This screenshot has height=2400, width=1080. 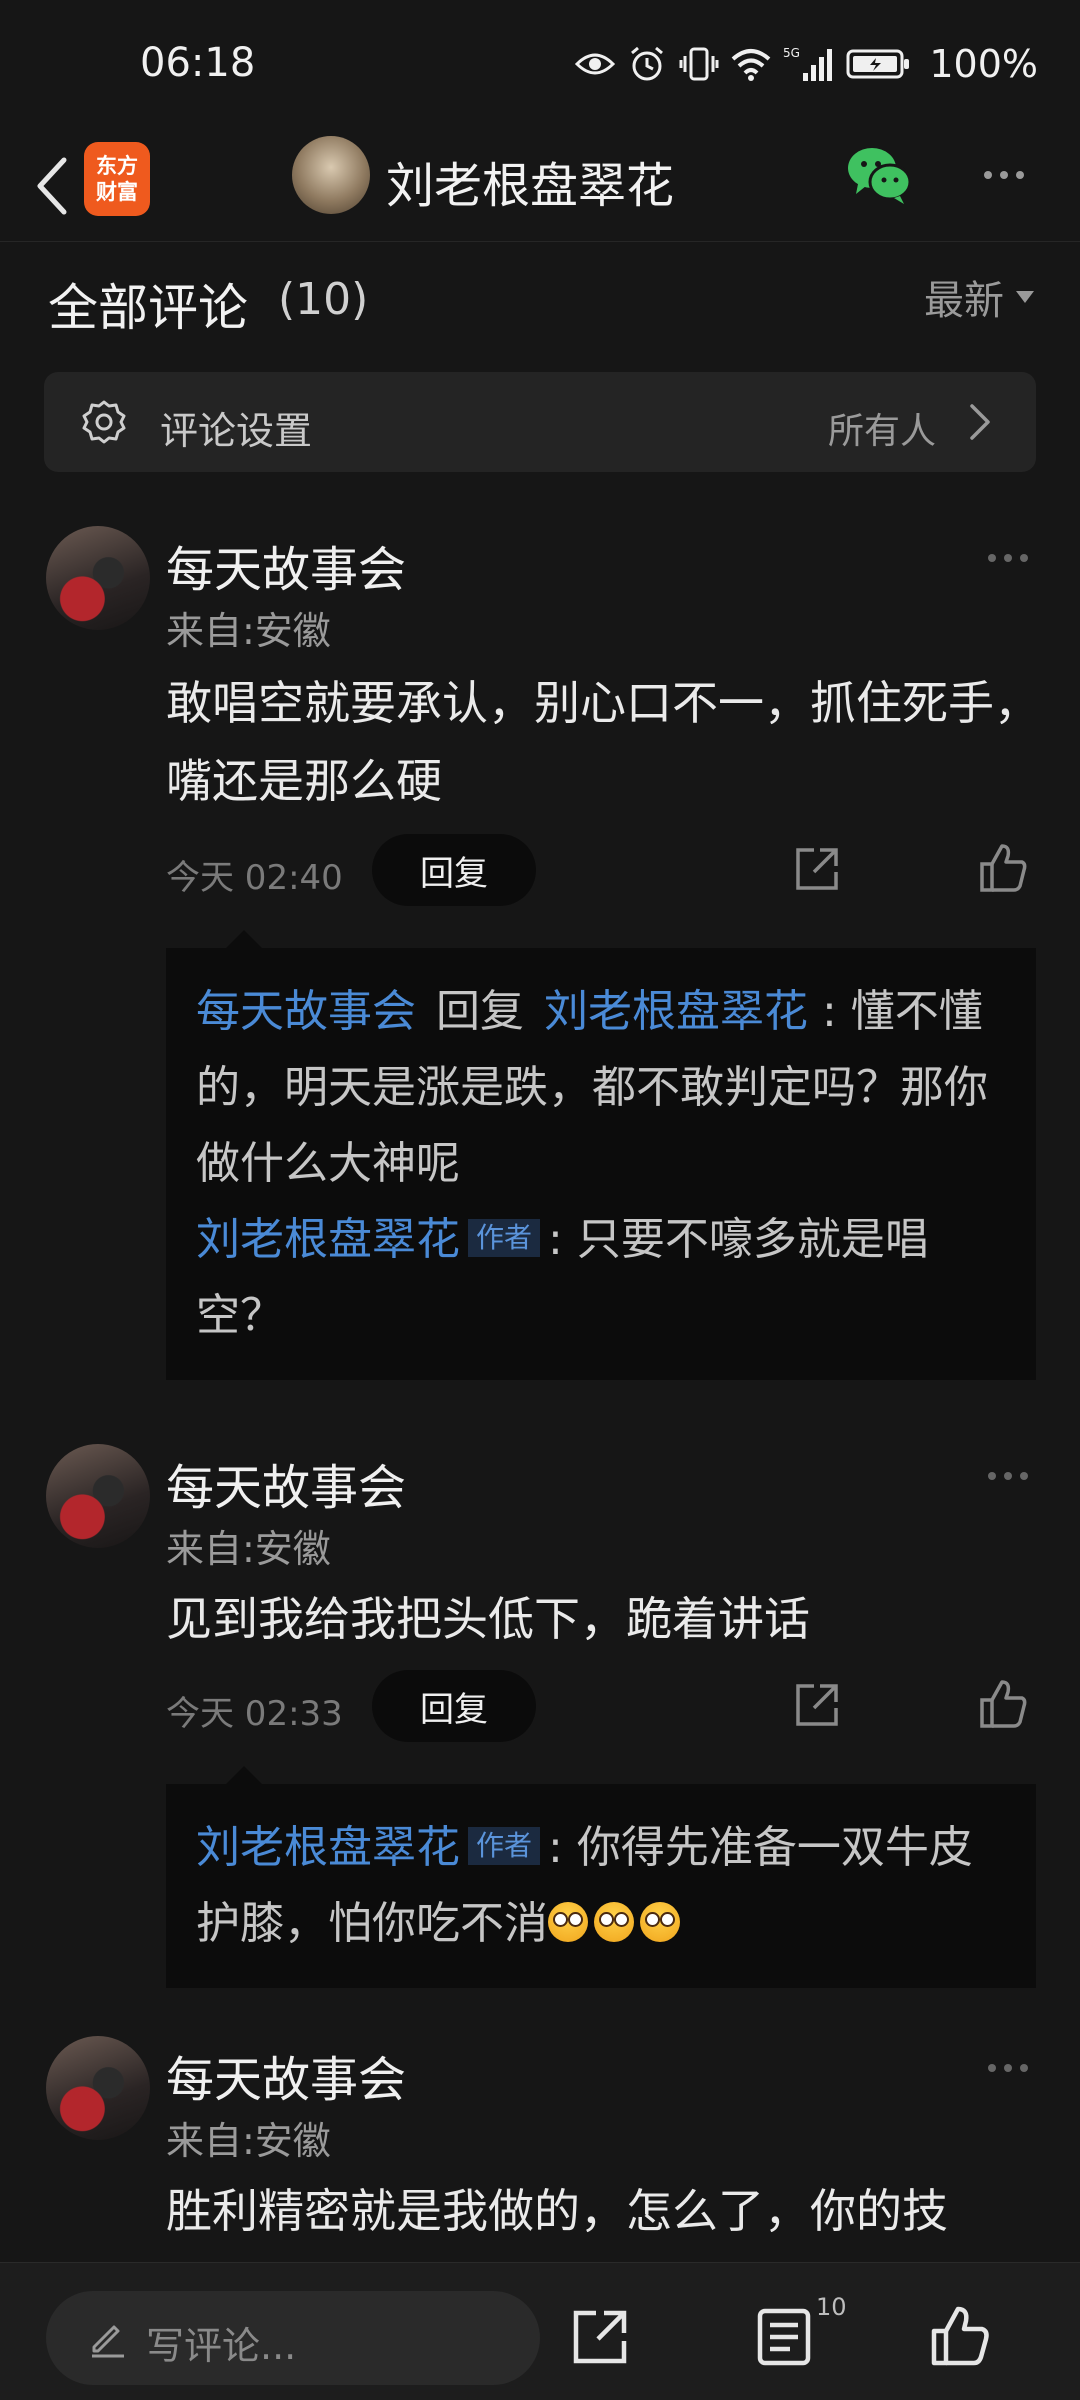 I want to click on chevron-right-icon, so click(x=980, y=422).